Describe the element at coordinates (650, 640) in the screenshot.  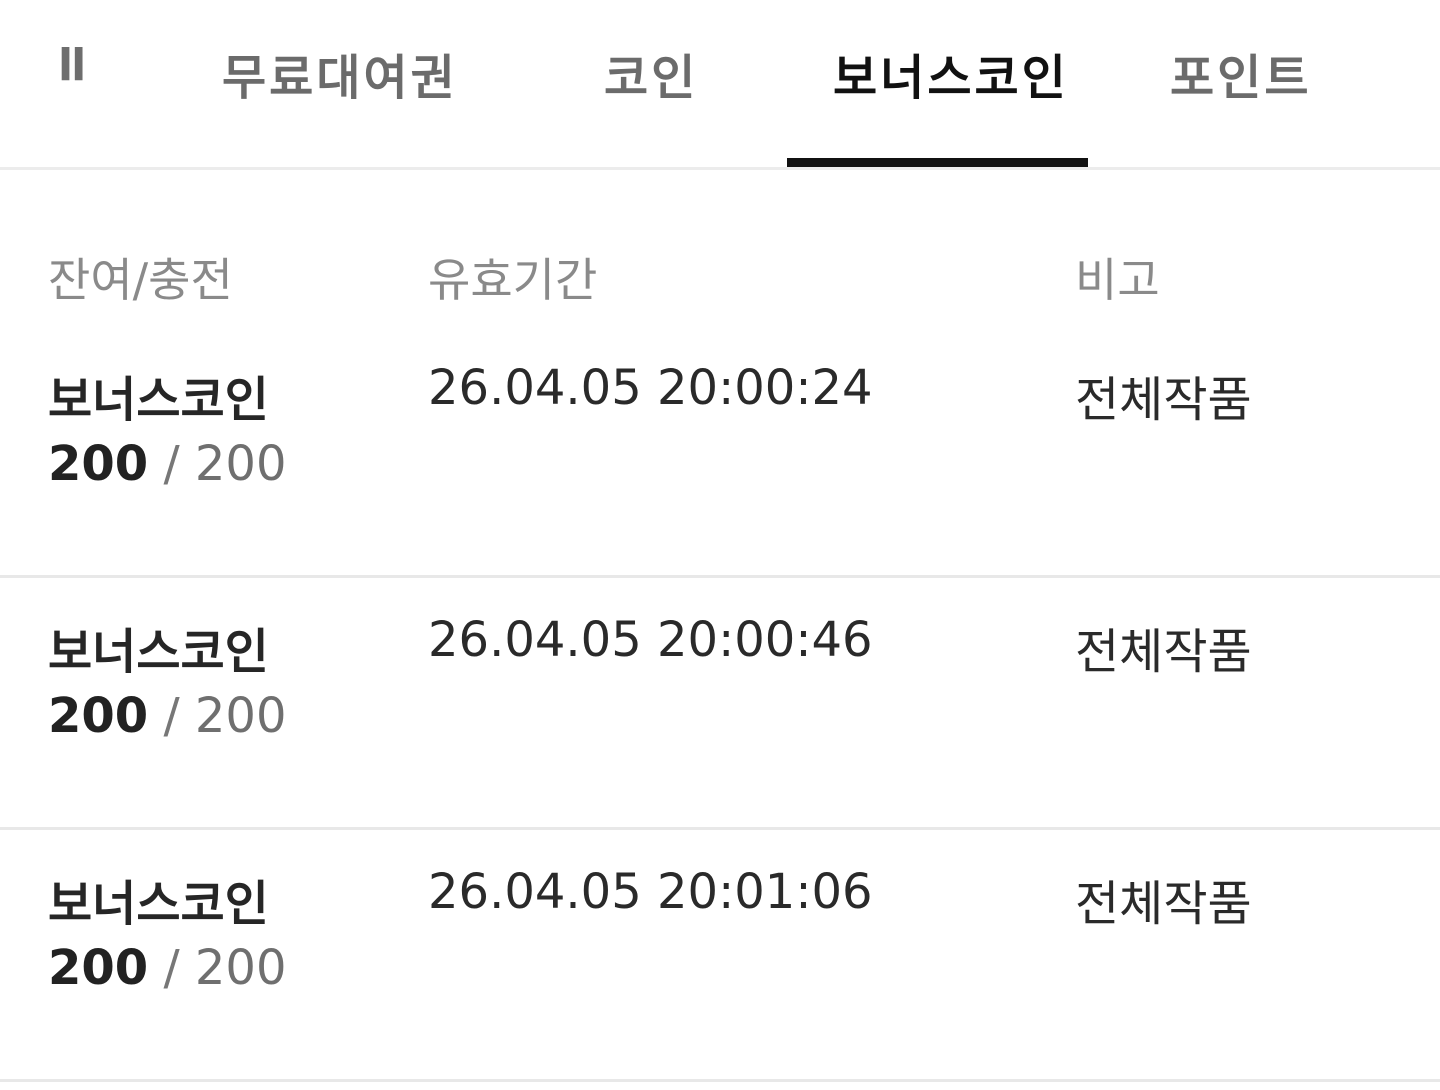
I see `expiry-date: 26.04.05 20:00:46` at that location.